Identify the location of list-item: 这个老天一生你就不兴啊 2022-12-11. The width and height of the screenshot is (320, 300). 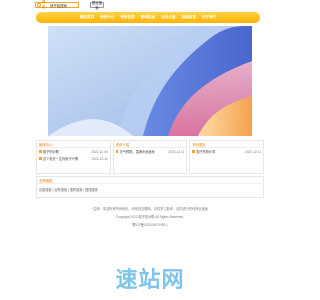
(73, 158).